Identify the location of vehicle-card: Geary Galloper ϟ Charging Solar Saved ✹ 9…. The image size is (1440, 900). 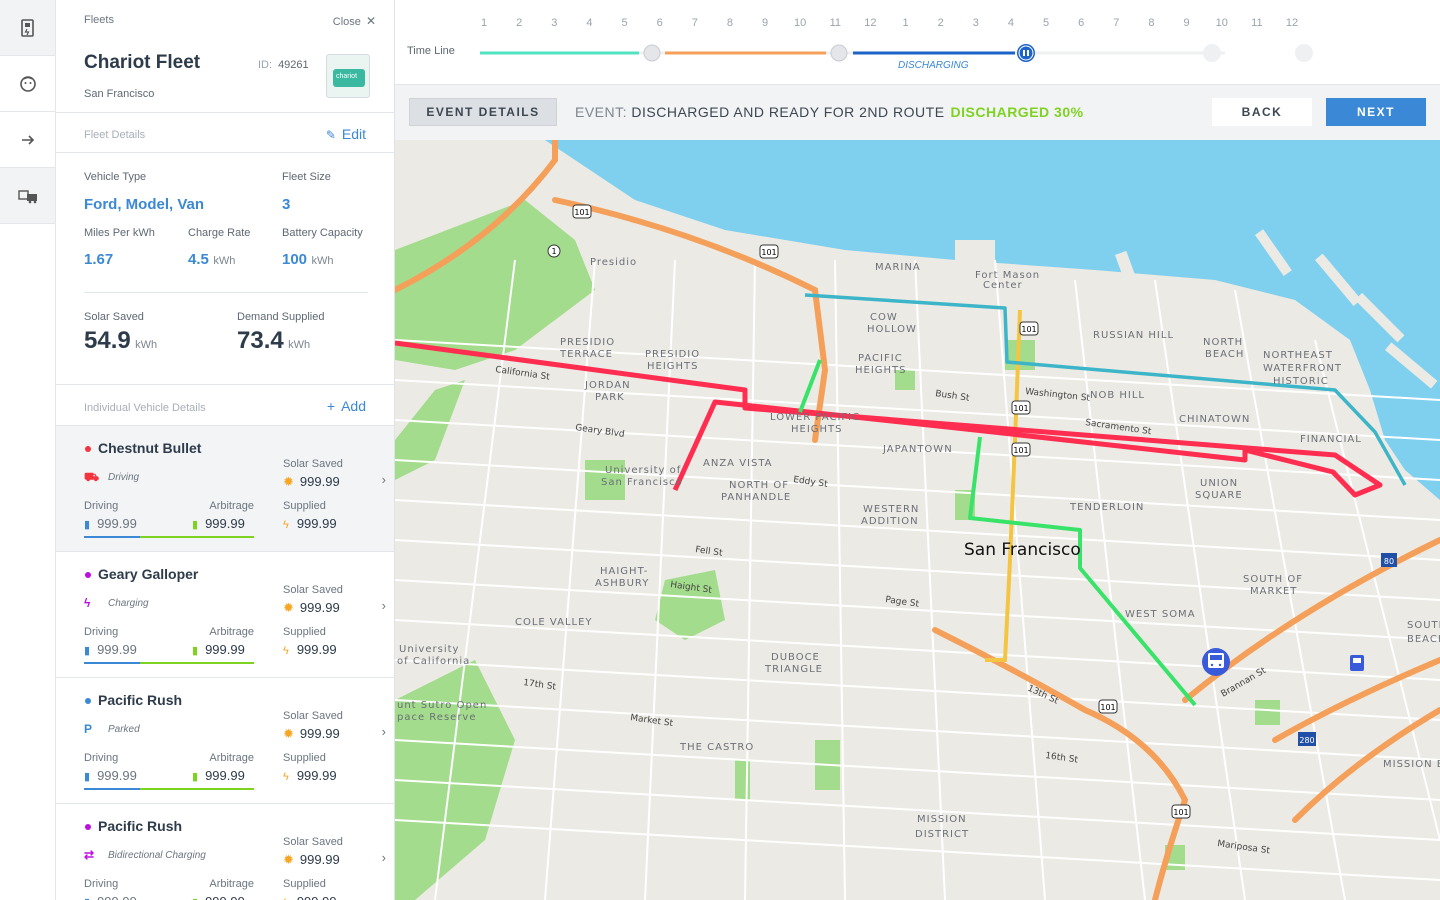
(225, 615).